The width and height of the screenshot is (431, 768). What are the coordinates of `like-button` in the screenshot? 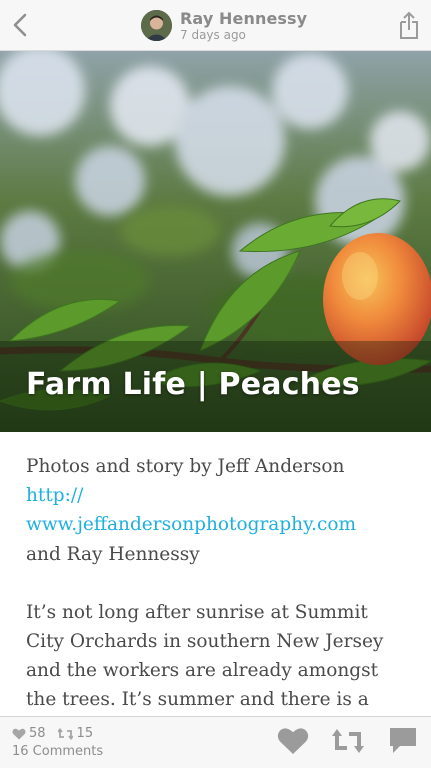 It's located at (293, 743).